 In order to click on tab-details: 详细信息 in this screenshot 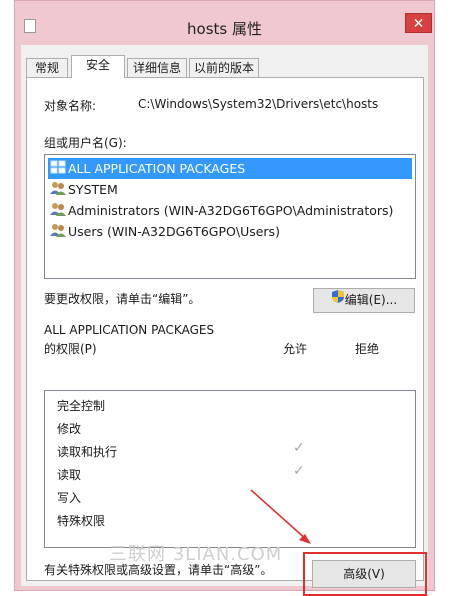, I will do `click(157, 67)`.